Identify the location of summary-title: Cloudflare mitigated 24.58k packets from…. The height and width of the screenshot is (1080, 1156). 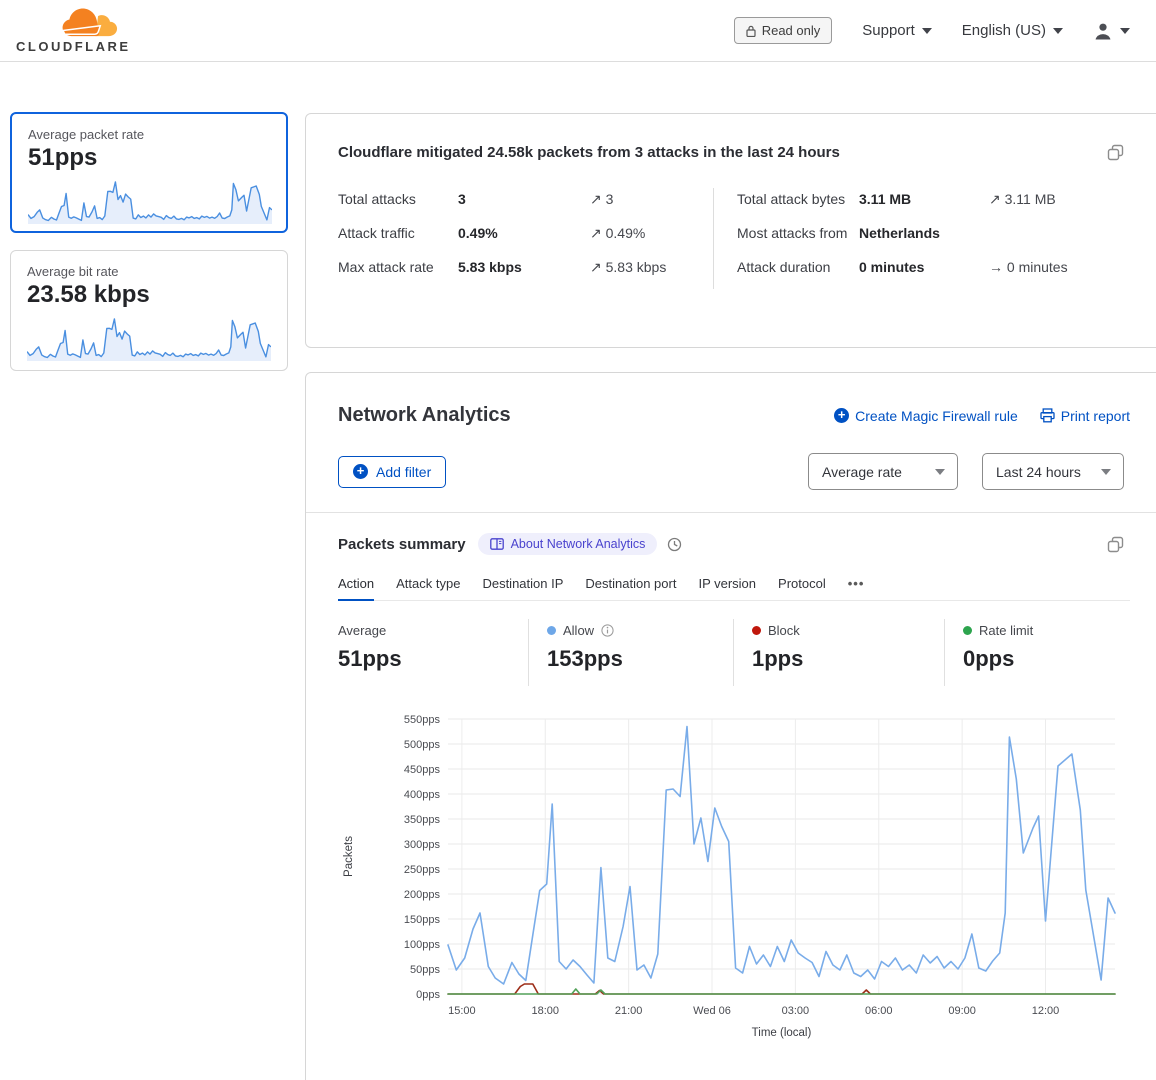
(589, 152).